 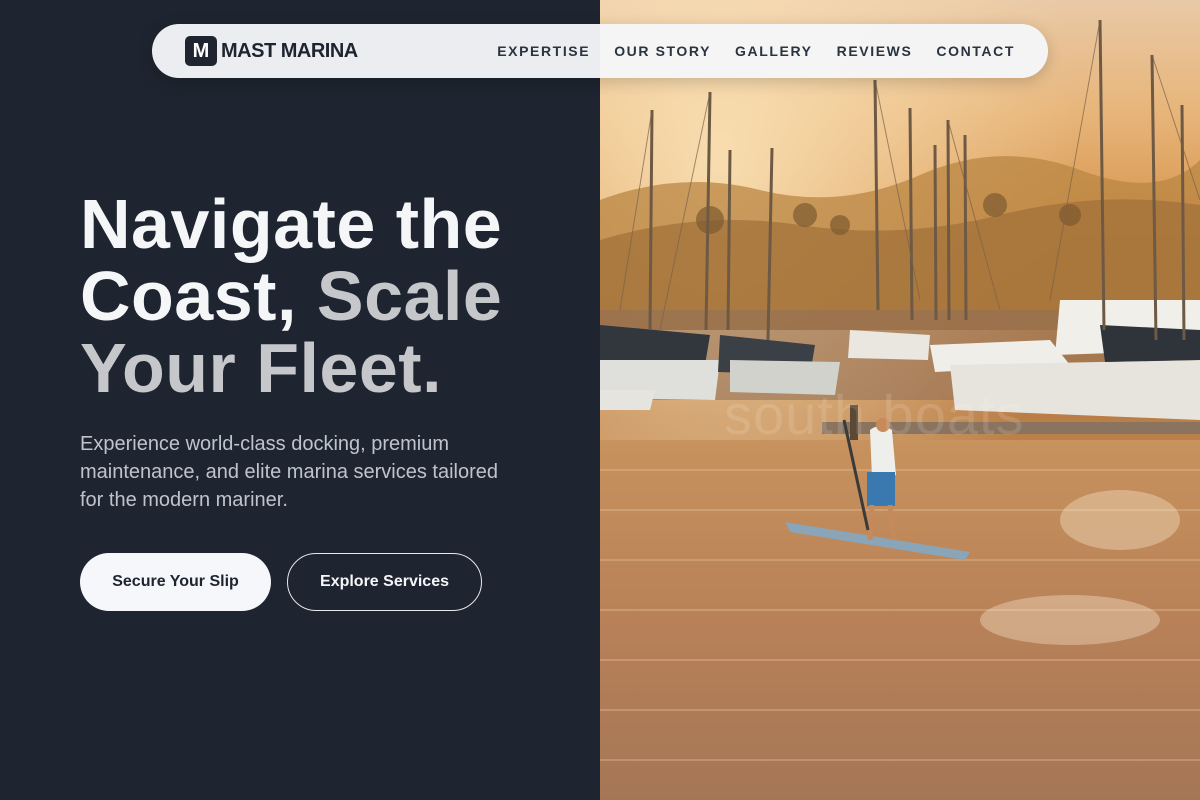 What do you see at coordinates (201, 51) in the screenshot?
I see `brand-mark-icon: M` at bounding box center [201, 51].